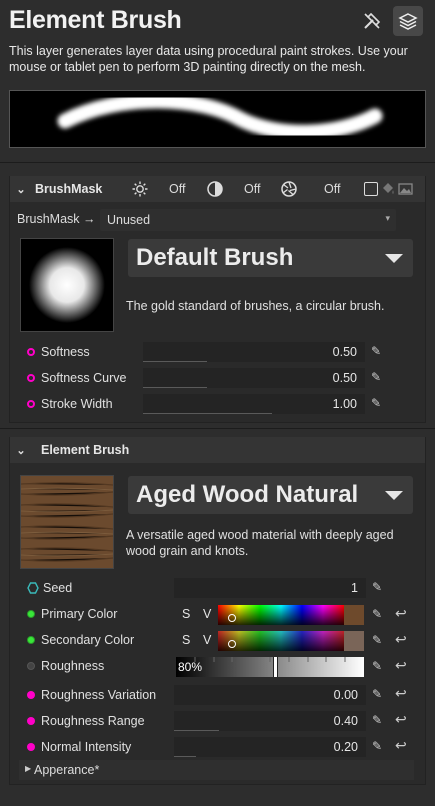 The width and height of the screenshot is (435, 806). I want to click on element-param-1-value: 0.40, so click(345, 721).